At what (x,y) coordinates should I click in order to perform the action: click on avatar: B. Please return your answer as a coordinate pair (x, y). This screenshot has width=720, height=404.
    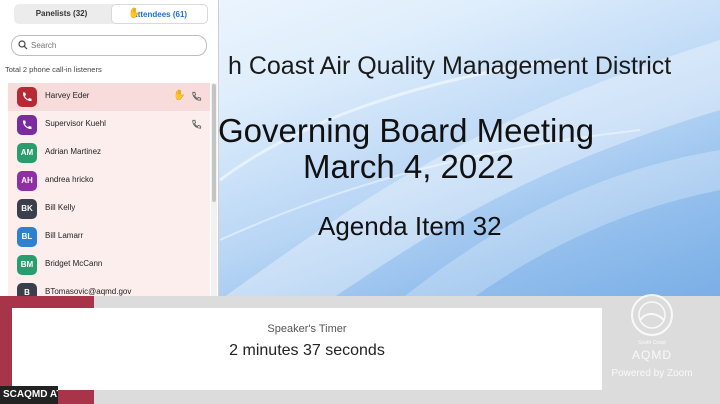
    Looking at the image, I should click on (27, 289).